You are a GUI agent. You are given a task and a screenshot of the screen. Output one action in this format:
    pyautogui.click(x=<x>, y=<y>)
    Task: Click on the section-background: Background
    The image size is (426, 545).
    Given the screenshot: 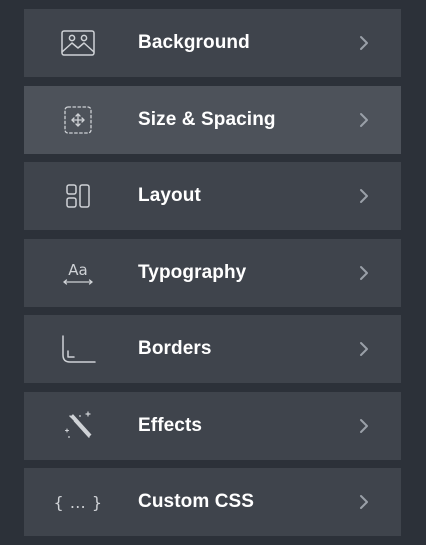 What is the action you would take?
    pyautogui.click(x=212, y=43)
    